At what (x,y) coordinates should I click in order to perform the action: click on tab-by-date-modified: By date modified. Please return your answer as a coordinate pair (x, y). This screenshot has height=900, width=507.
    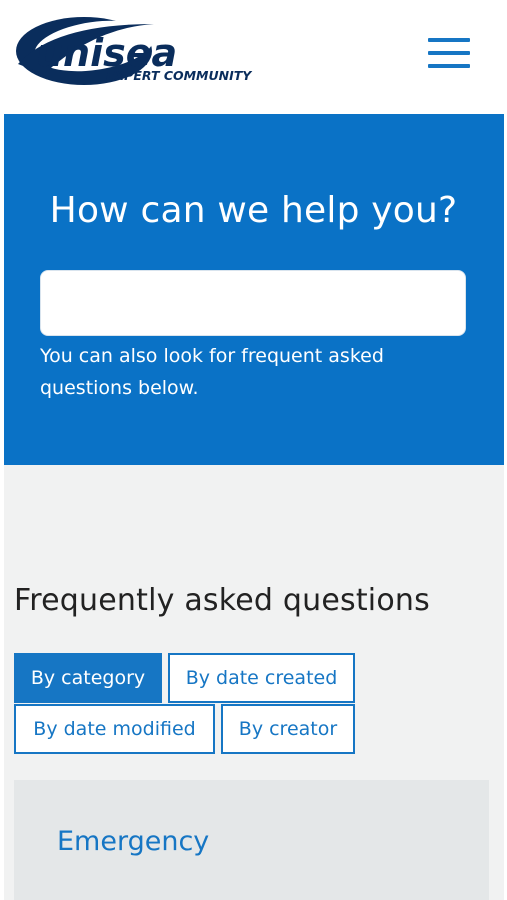
    Looking at the image, I should click on (114, 729).